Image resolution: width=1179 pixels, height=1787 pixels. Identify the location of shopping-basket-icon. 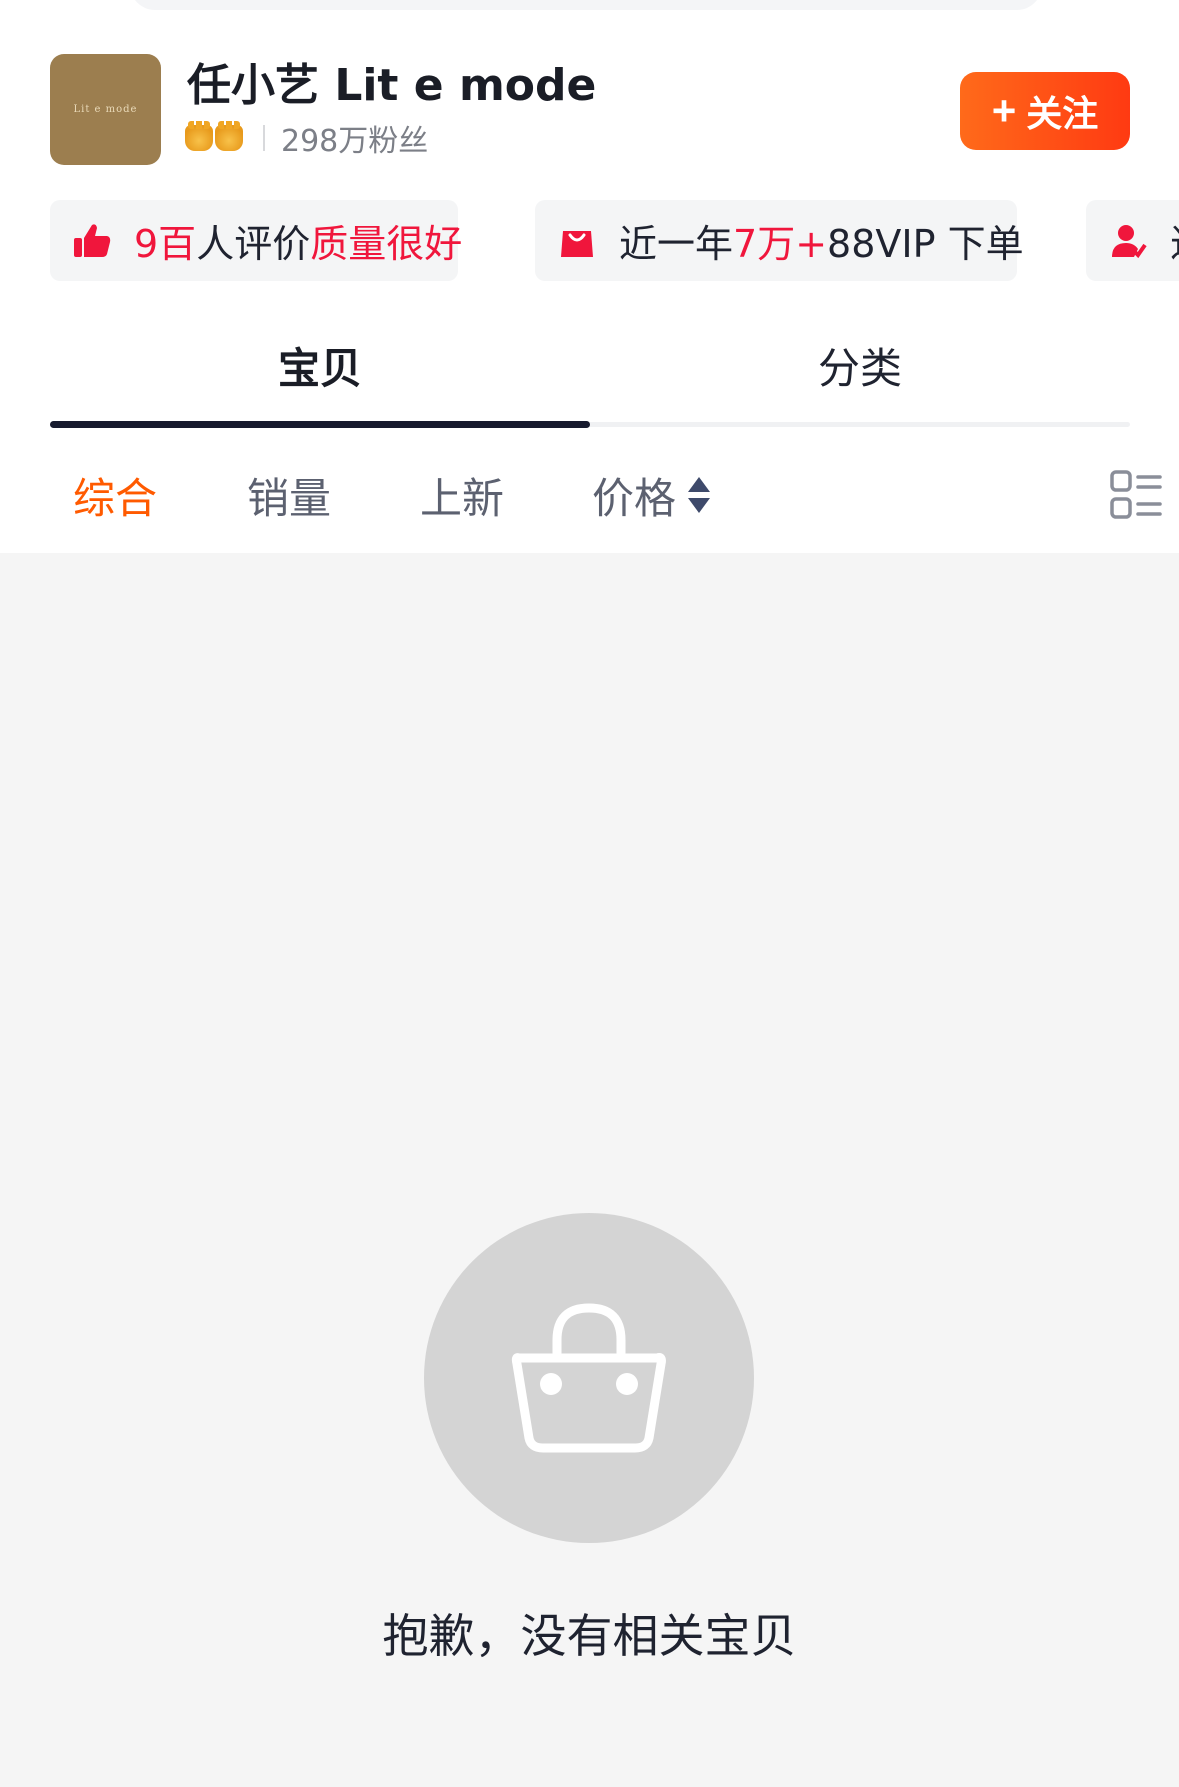
(588, 1378).